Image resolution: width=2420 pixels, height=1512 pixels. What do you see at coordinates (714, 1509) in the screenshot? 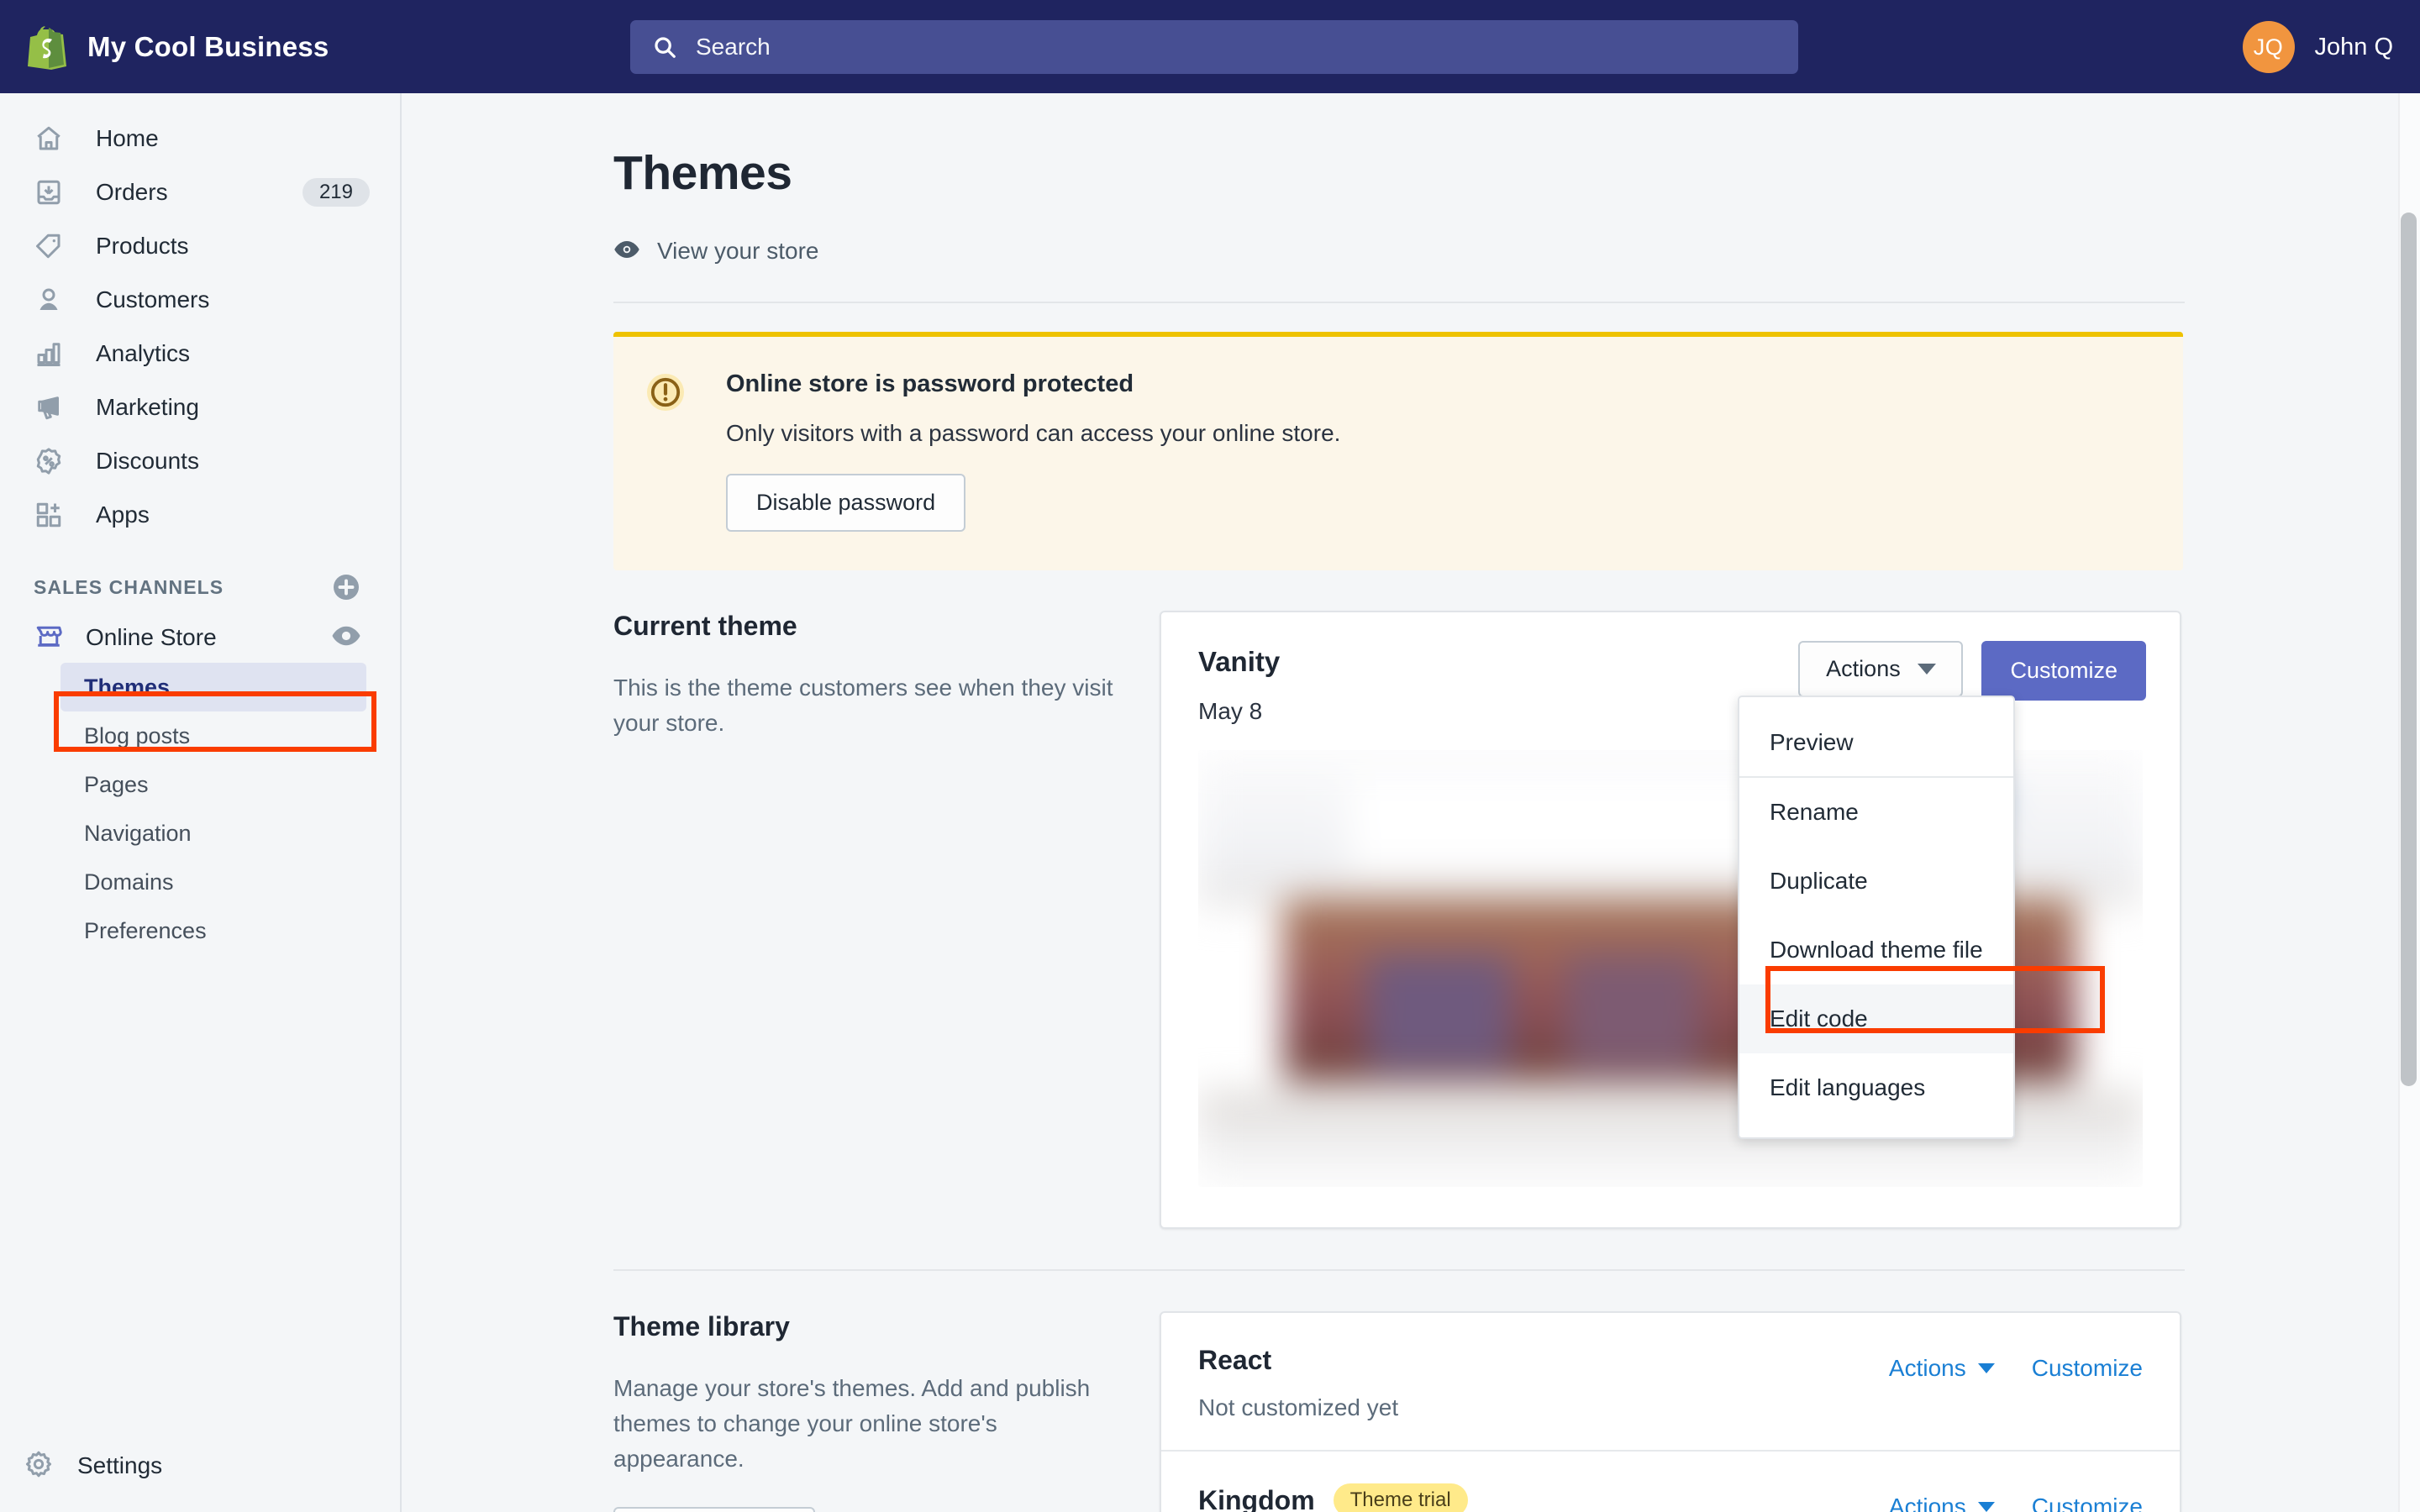
I see `upload-theme-button: Upload theme` at bounding box center [714, 1509].